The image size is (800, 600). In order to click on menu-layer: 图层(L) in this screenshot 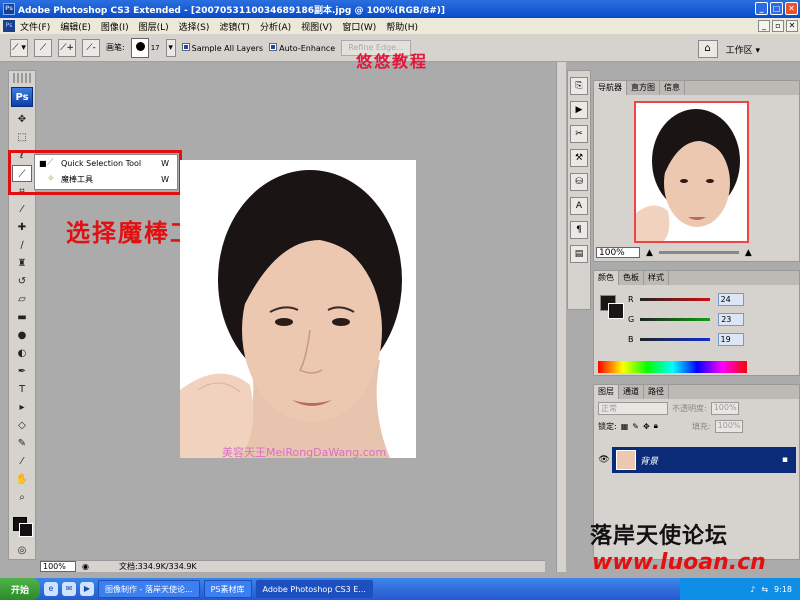, I will do `click(154, 26)`.